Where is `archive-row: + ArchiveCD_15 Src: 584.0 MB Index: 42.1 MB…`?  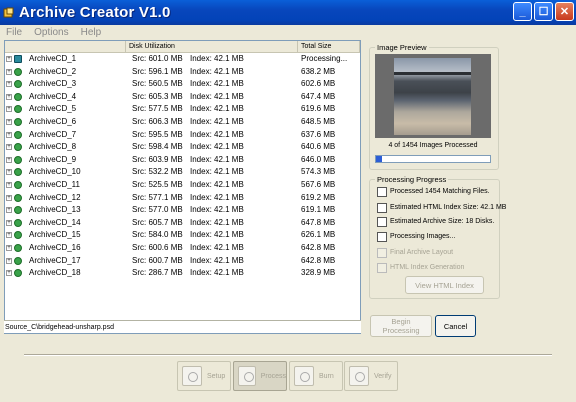 archive-row: + ArchiveCD_15 Src: 584.0 MB Index: 42.1 MB… is located at coordinates (182, 235).